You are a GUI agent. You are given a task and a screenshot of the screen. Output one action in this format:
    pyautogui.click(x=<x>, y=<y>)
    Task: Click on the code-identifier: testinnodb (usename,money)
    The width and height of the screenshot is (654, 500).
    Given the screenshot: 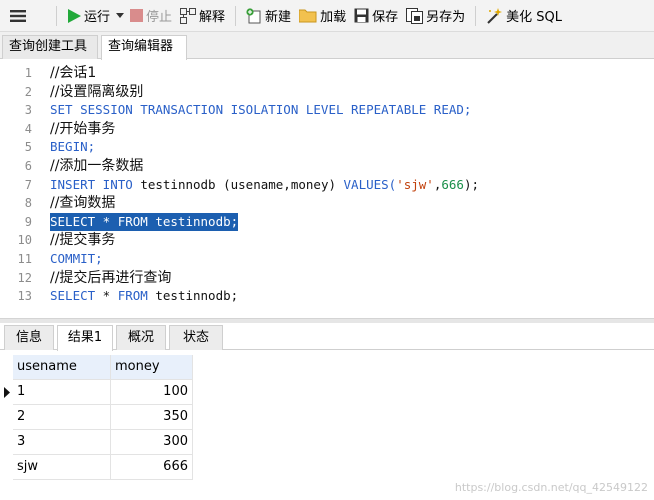 What is the action you would take?
    pyautogui.click(x=238, y=184)
    